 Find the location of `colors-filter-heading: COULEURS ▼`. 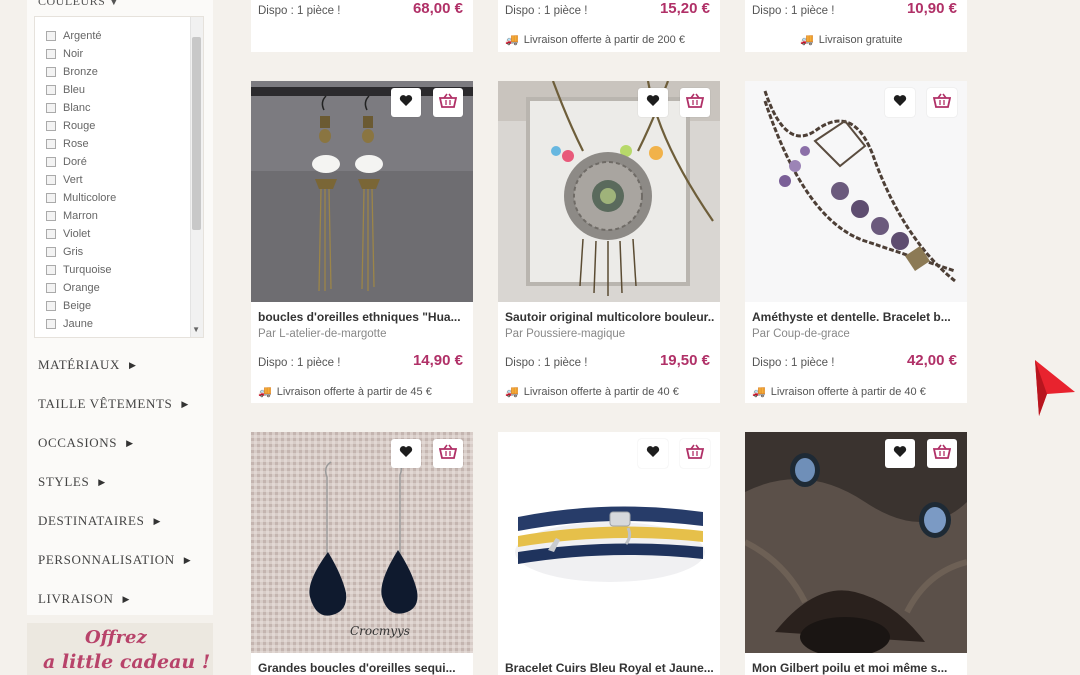

colors-filter-heading: COULEURS ▼ is located at coordinates (78, 4).